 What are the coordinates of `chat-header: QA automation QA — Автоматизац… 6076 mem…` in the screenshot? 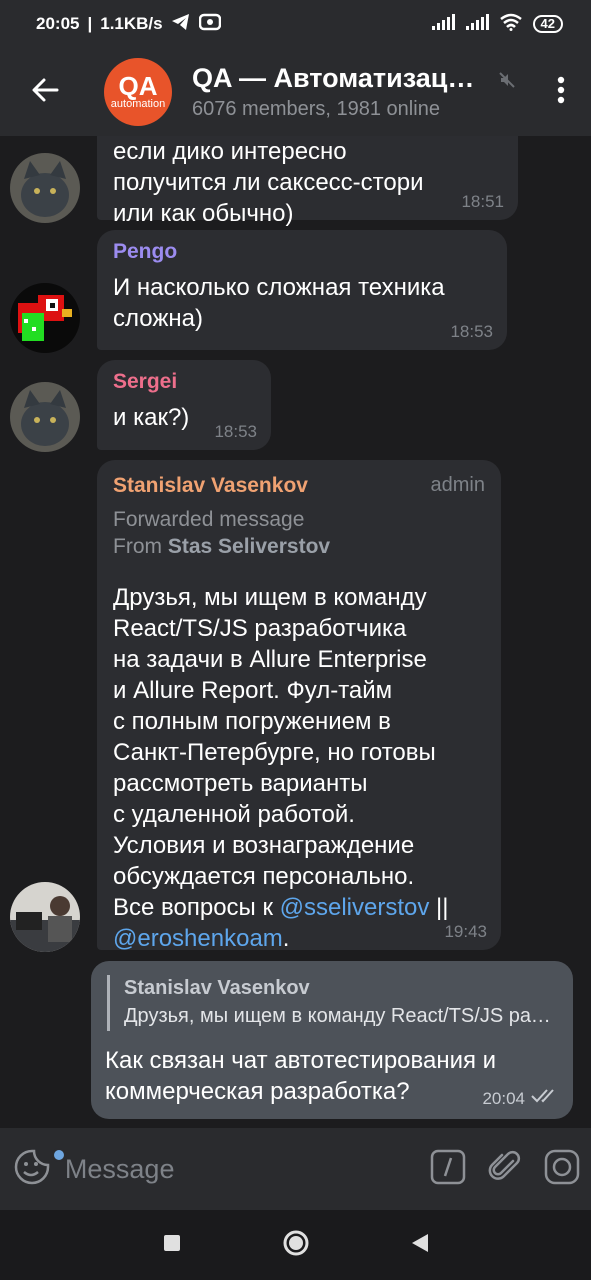 It's located at (295, 92).